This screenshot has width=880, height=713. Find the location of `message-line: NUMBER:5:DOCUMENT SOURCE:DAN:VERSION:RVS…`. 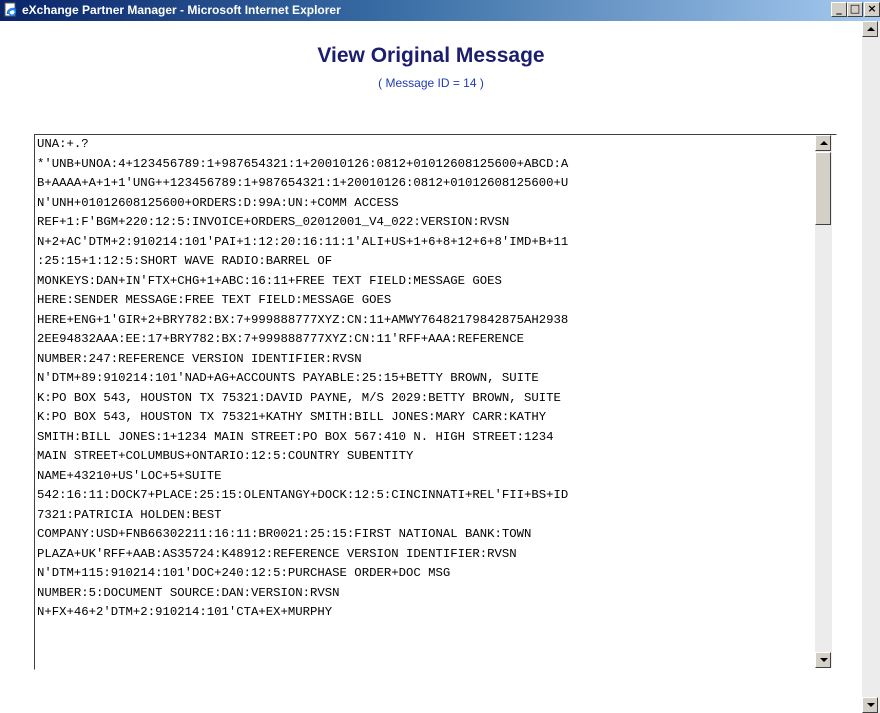

message-line: NUMBER:5:DOCUMENT SOURCE:DAN:VERSION:RVS… is located at coordinates (188, 592).